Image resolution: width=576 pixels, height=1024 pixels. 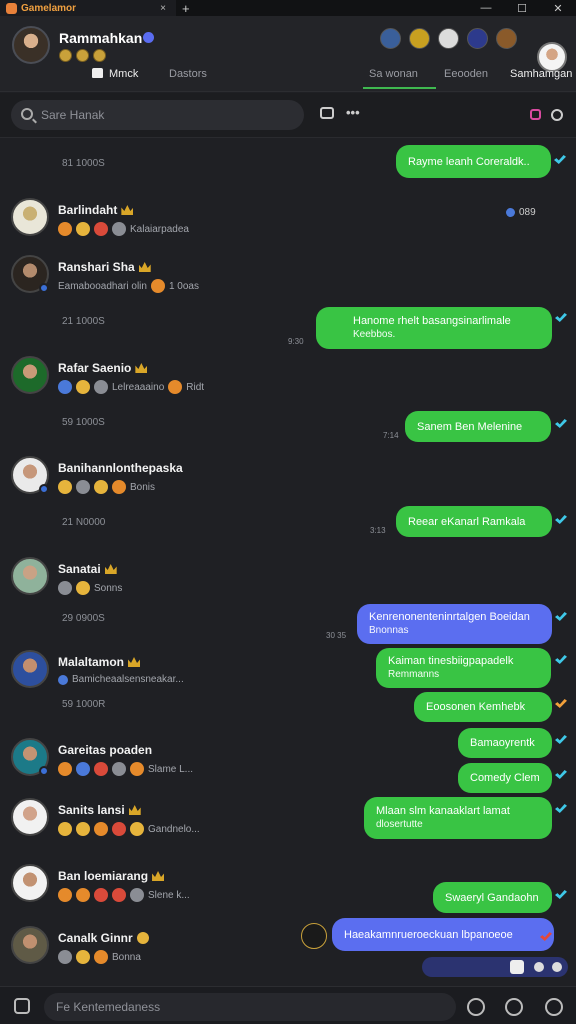 I want to click on message-input: Fe Kentemedaness, so click(x=250, y=1007).